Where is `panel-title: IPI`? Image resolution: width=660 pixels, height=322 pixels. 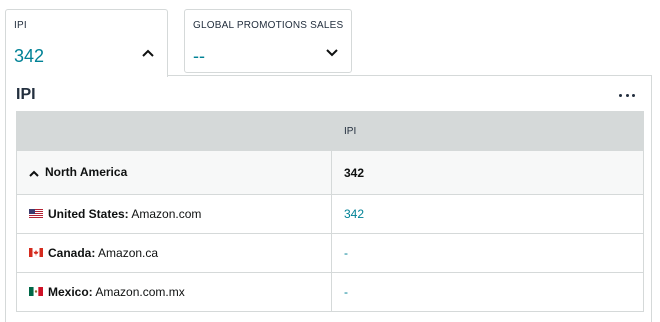
panel-title: IPI is located at coordinates (26, 94).